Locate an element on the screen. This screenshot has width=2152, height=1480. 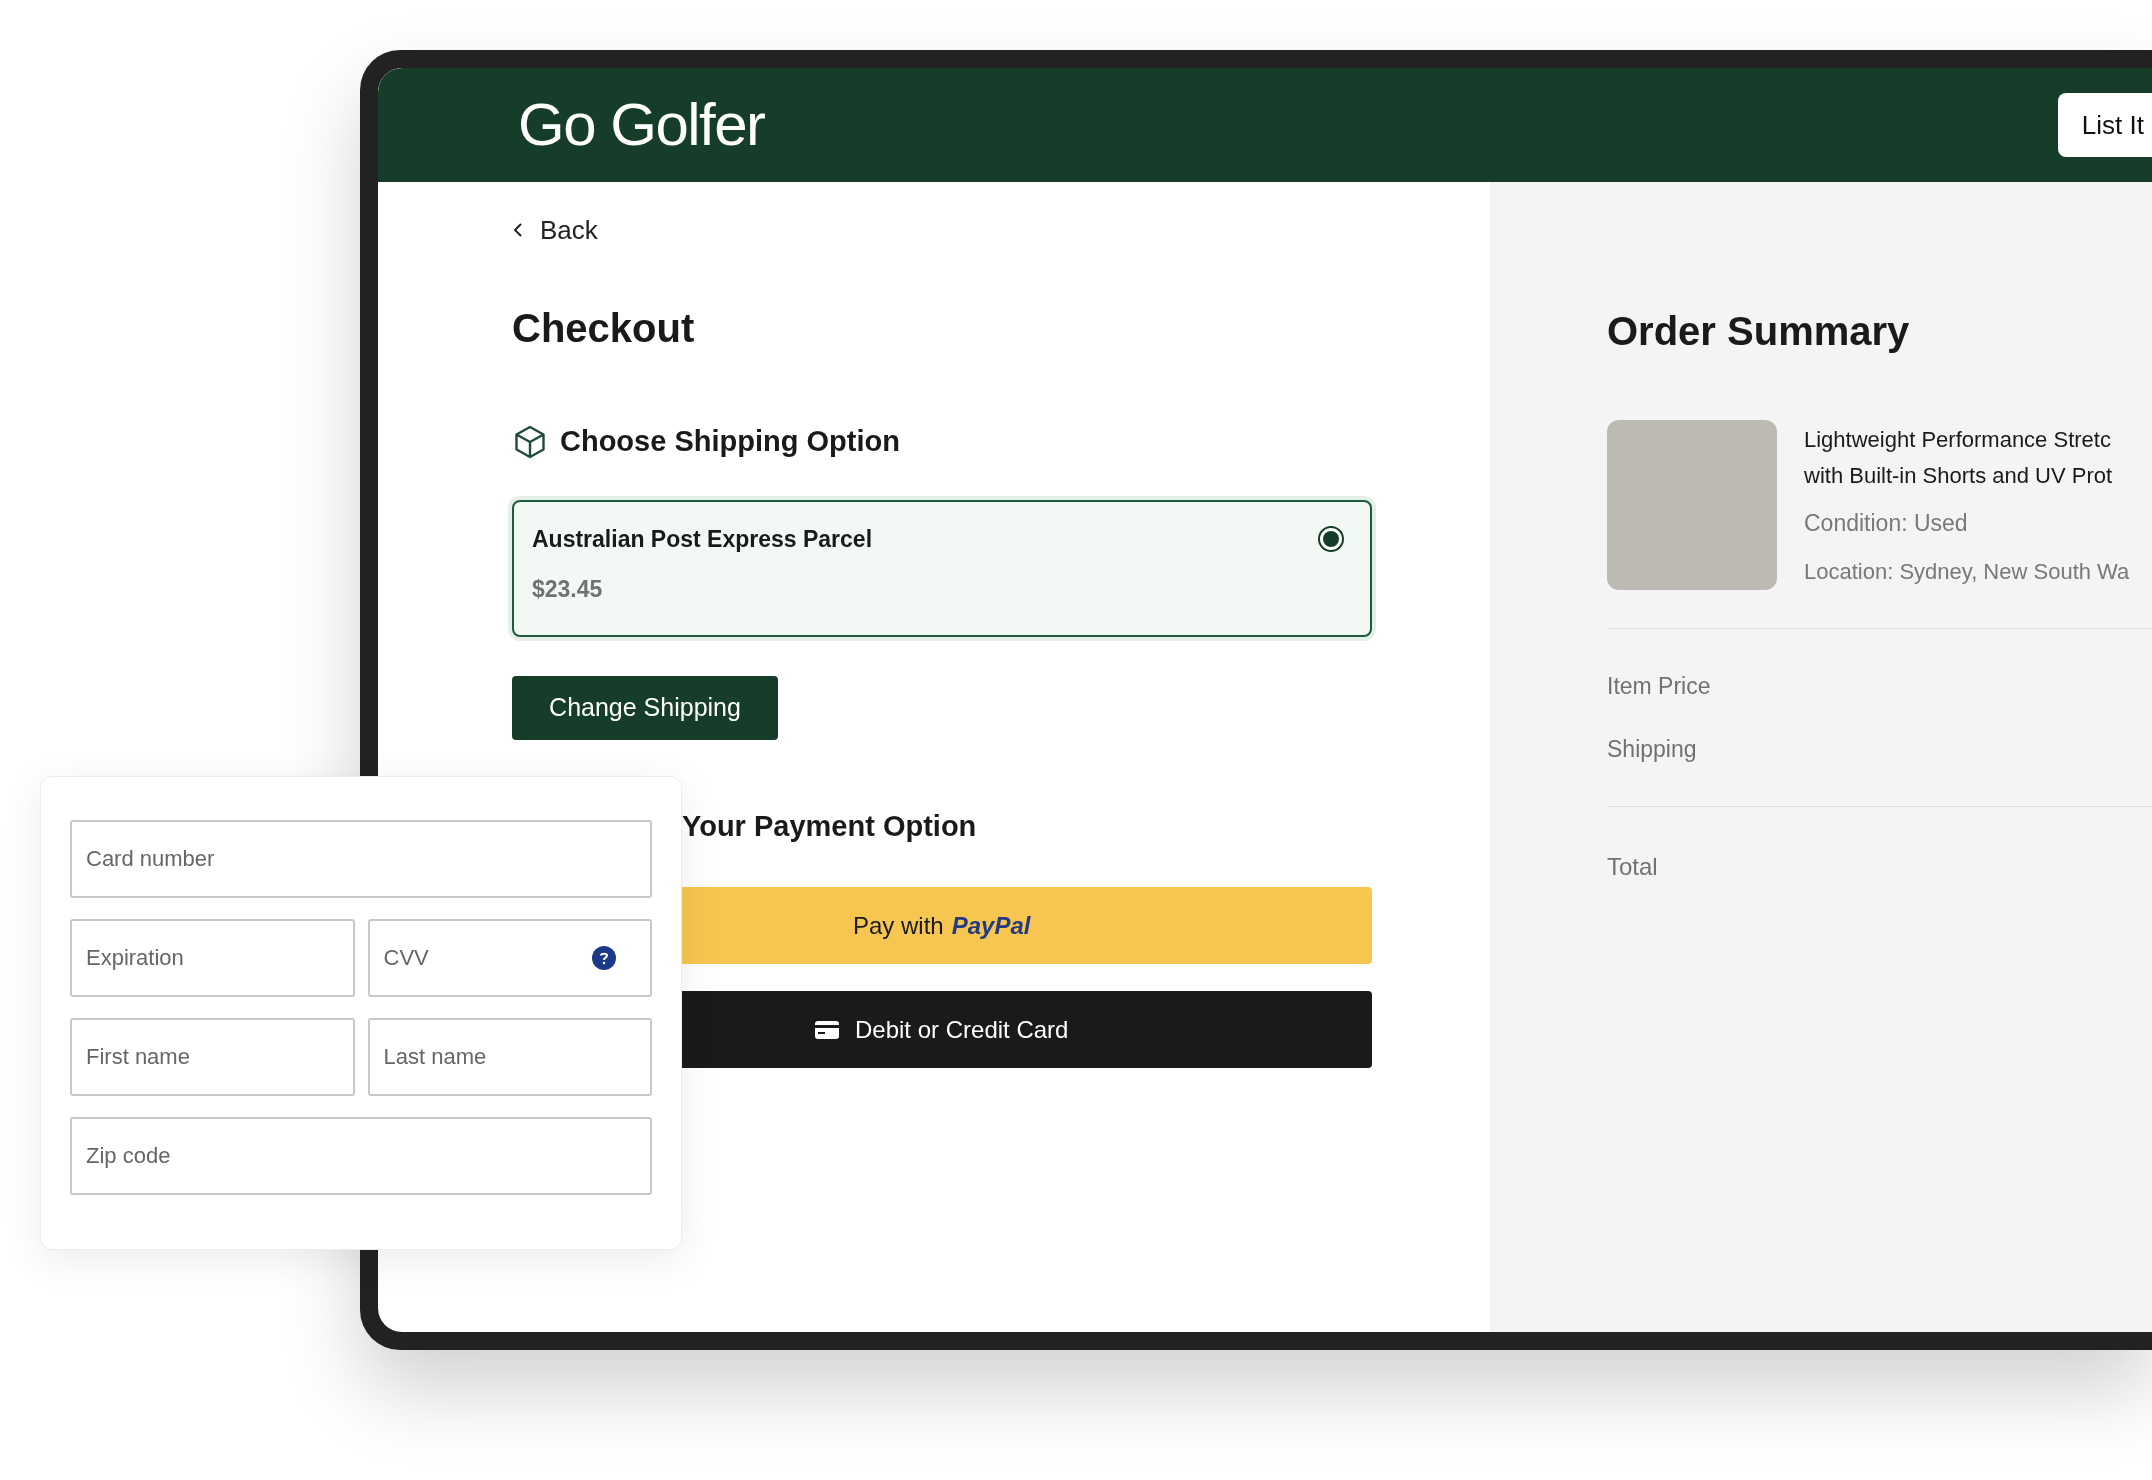
radio-button is located at coordinates (1331, 538).